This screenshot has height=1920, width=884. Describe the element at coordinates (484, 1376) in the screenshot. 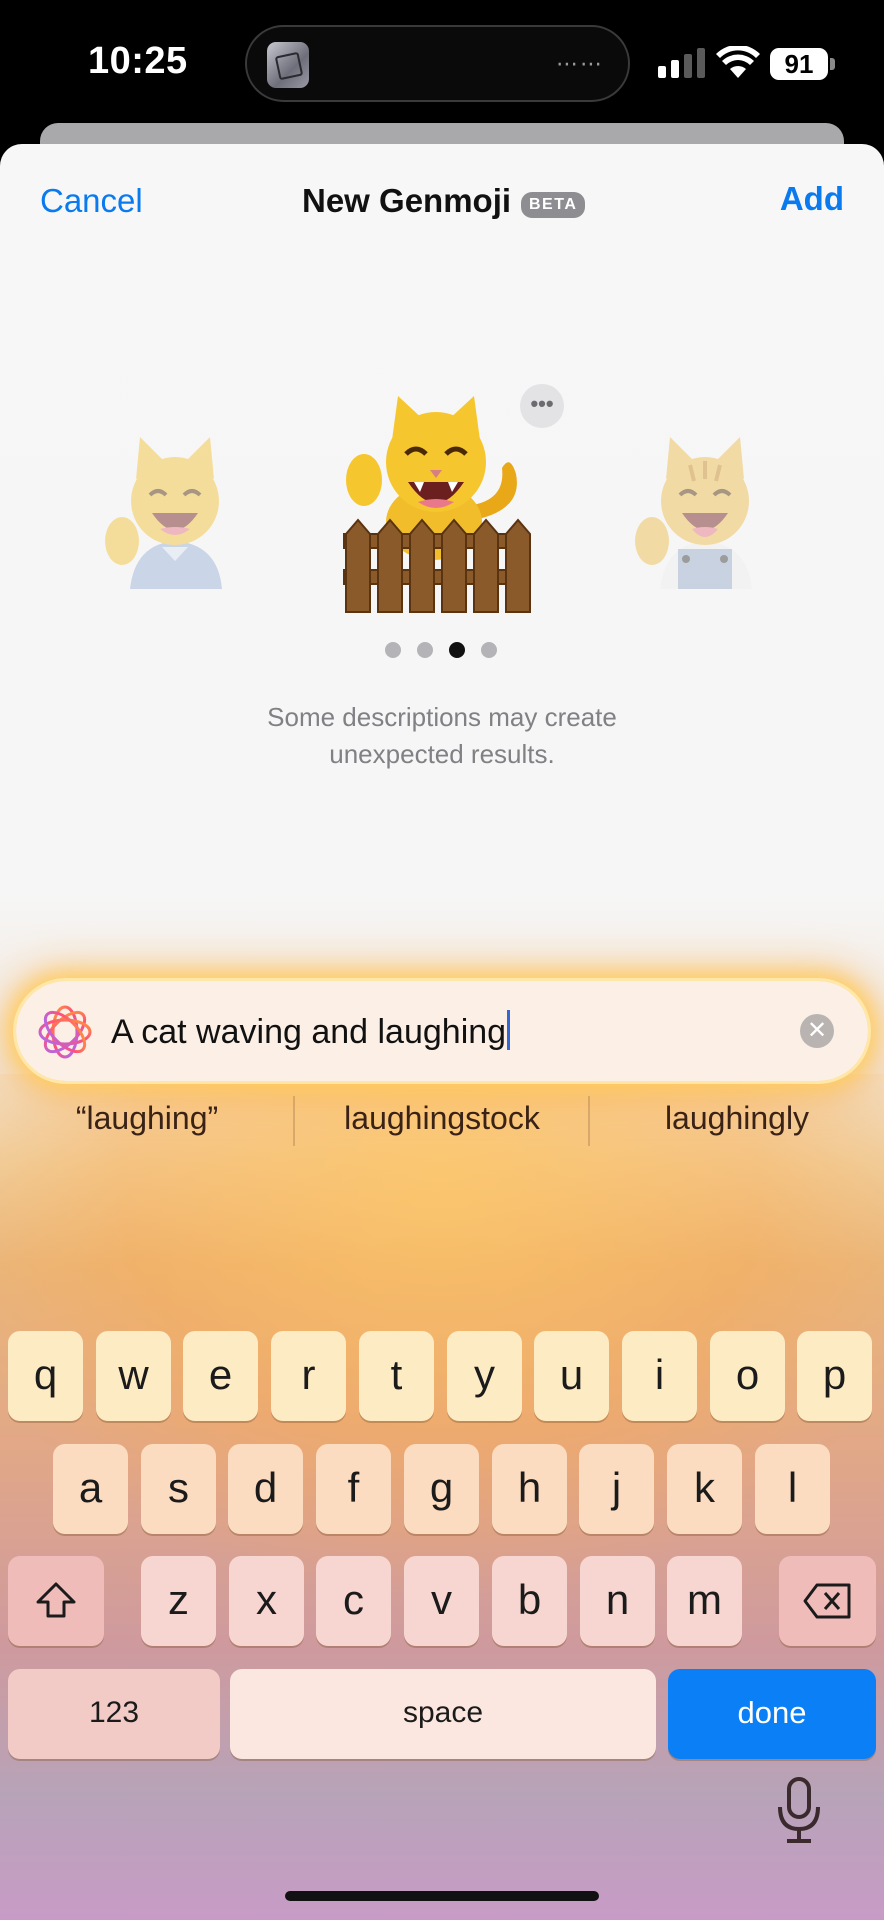

I see `key-y: y` at that location.